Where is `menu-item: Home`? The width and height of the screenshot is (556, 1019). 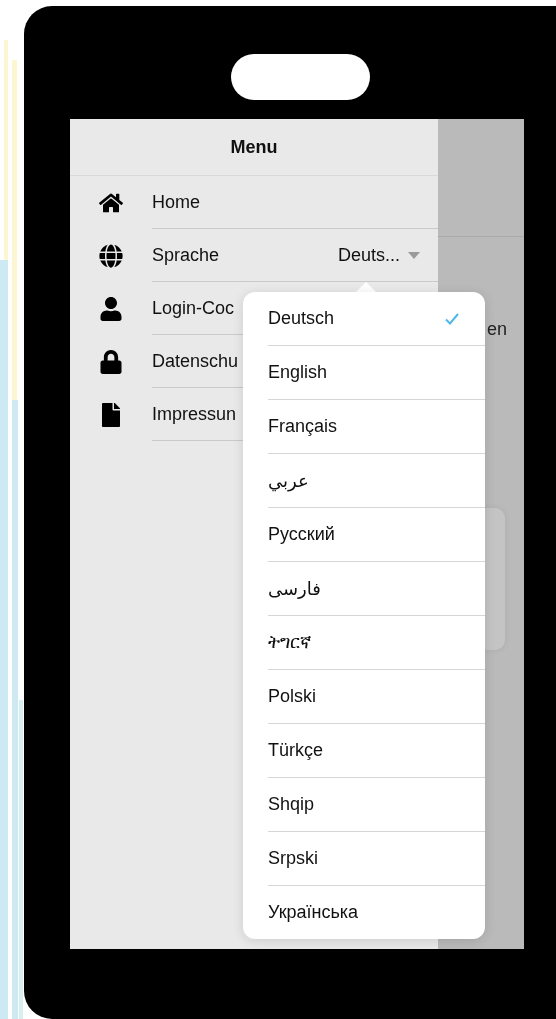
menu-item: Home is located at coordinates (176, 202).